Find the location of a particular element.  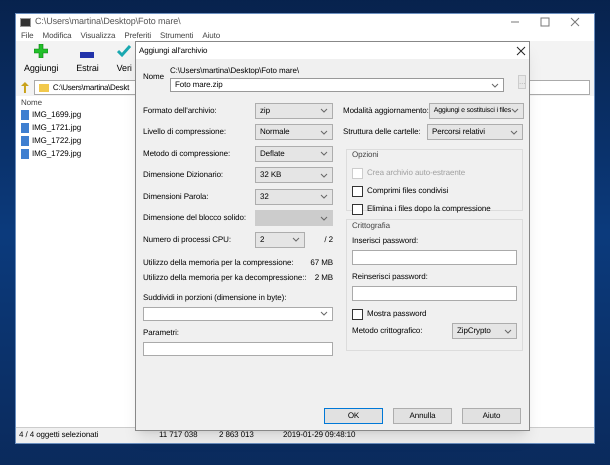

field-label: Modalità aggiornamento: is located at coordinates (386, 110).